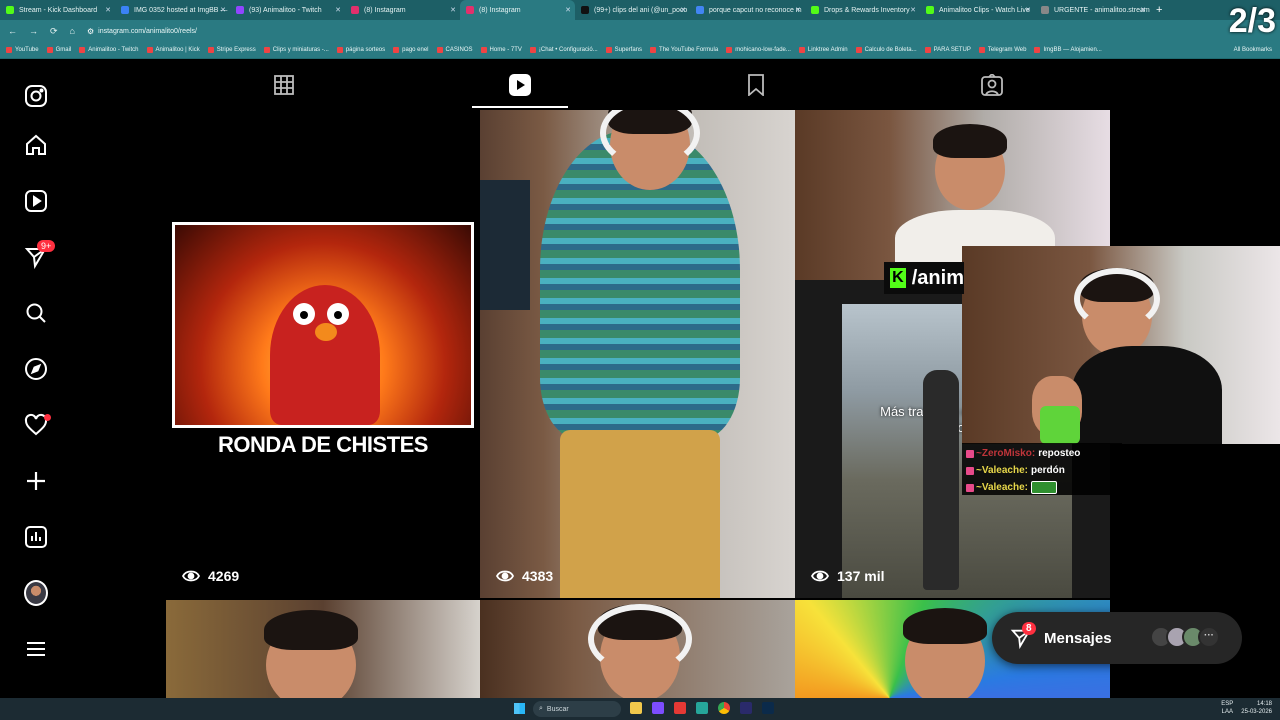  What do you see at coordinates (36, 201) in the screenshot?
I see `reels-nav-icon` at bounding box center [36, 201].